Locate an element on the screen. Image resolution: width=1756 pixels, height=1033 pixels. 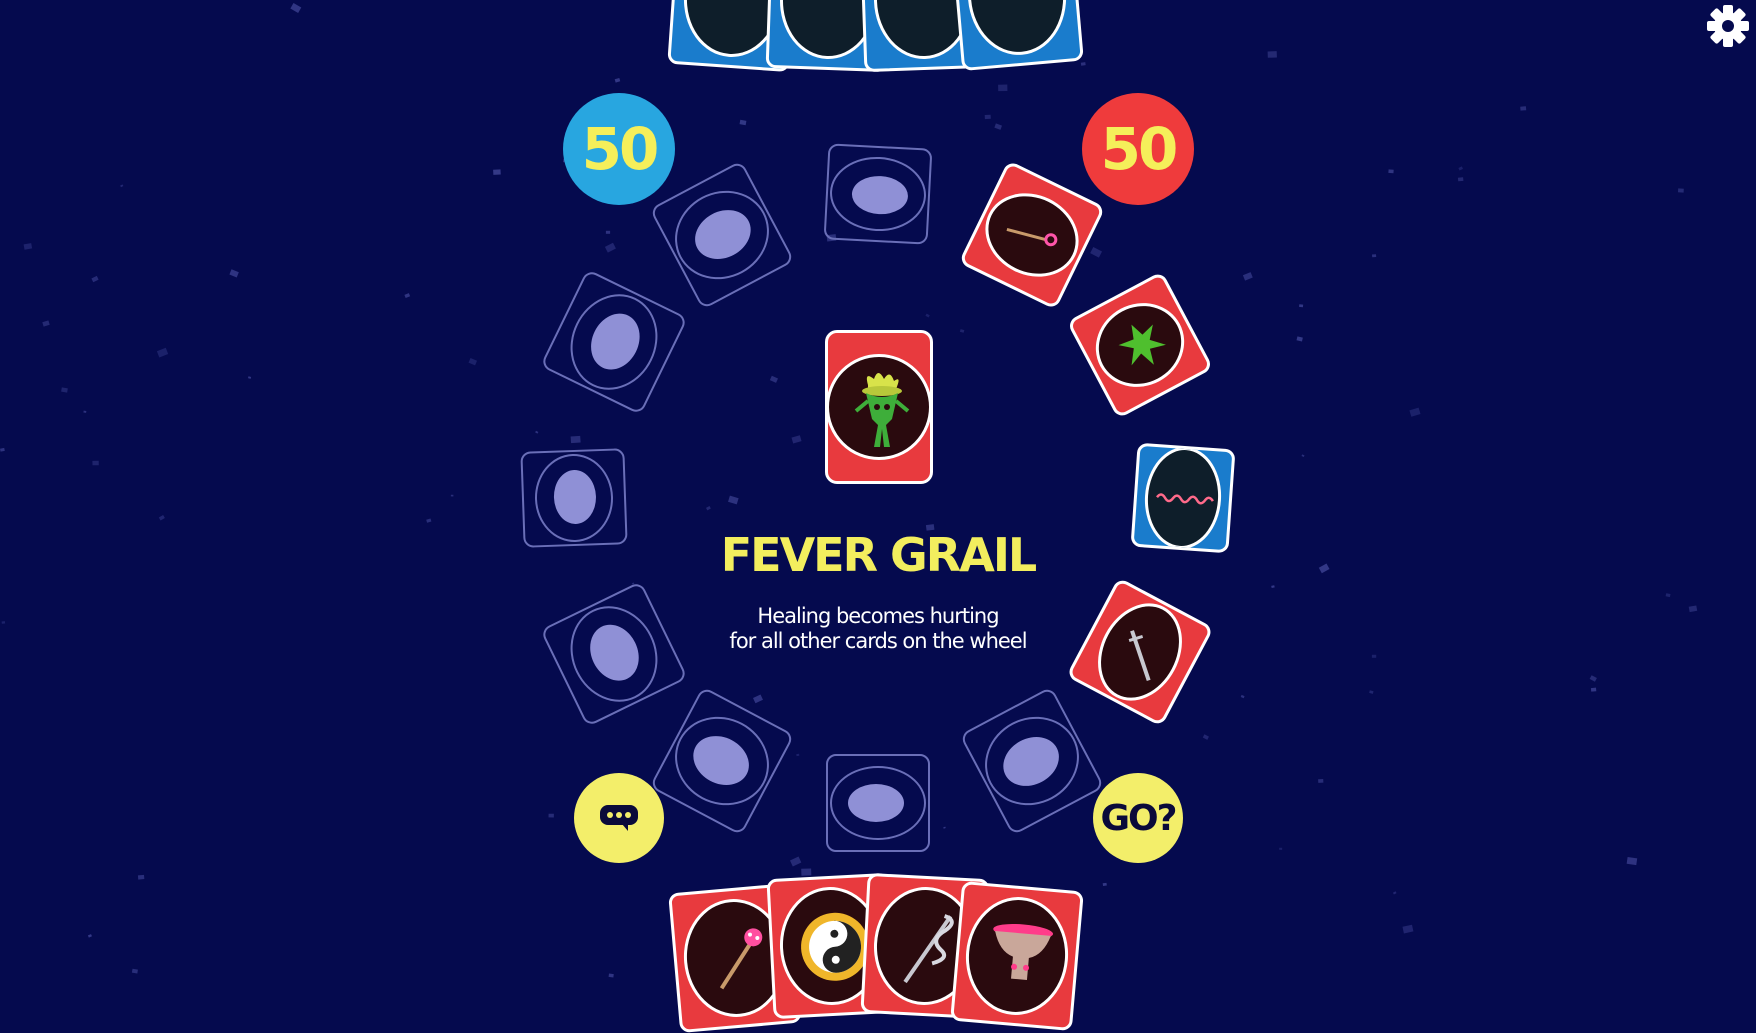
gear-icon is located at coordinates (1728, 26).